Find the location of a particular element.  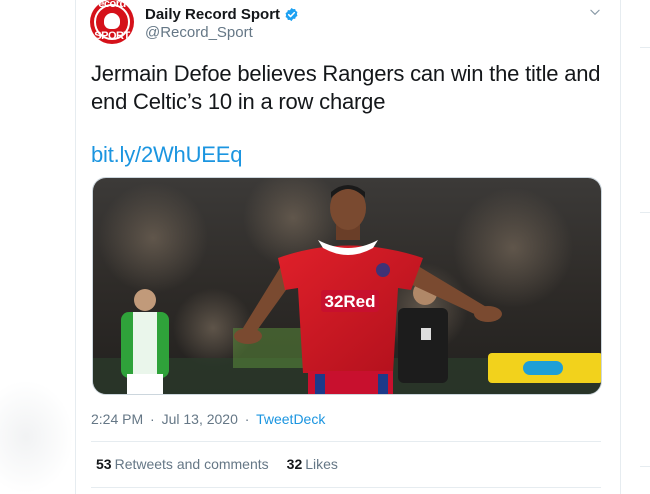

tweet-link: bit.ly/2WhUEEq is located at coordinates (166, 155).